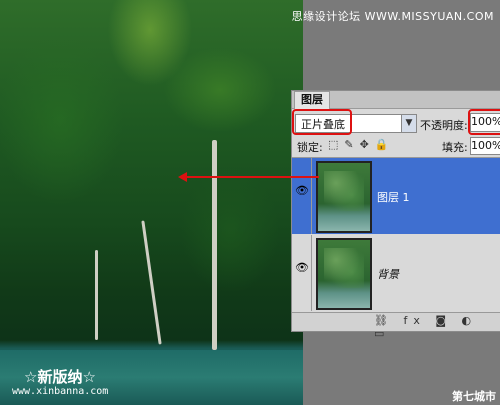 Image resolution: width=500 pixels, height=405 pixels. I want to click on opacity-label: 不透明度:, so click(444, 125).